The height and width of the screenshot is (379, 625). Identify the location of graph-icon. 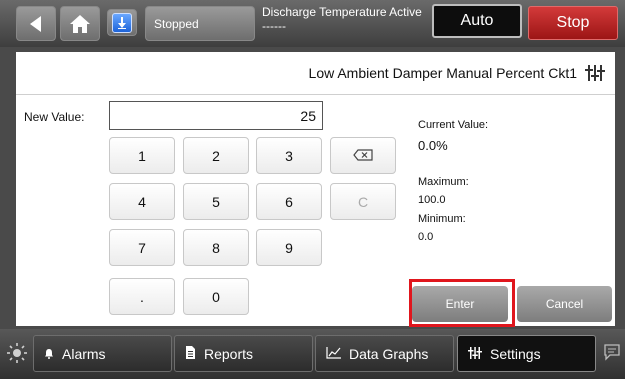
(333, 354).